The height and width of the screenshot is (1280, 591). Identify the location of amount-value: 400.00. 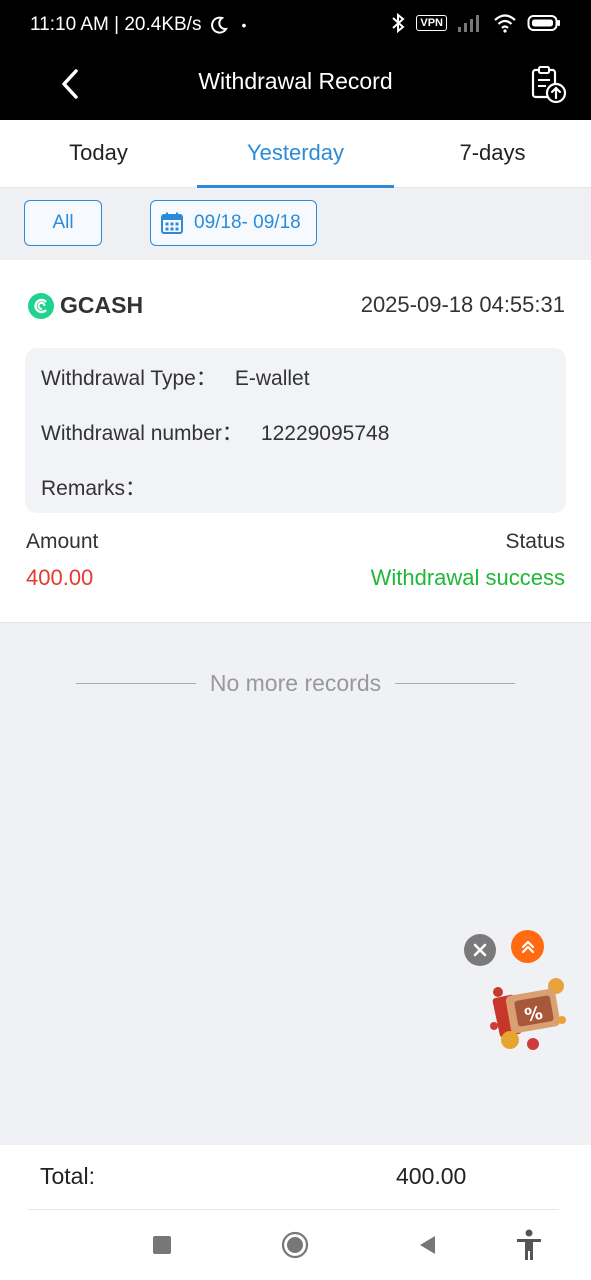
(60, 577).